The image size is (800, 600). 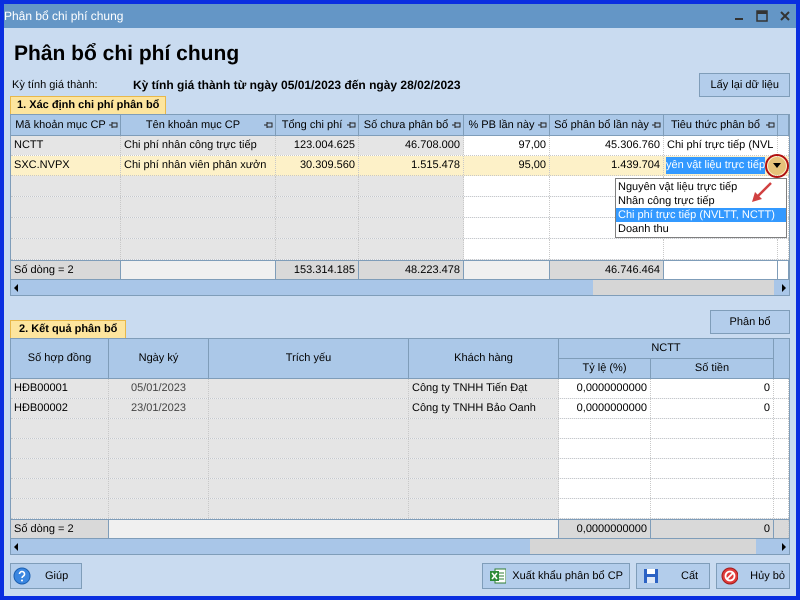 What do you see at coordinates (432, 146) in the screenshot?
I see `table-cell-text: 46.708.000` at bounding box center [432, 146].